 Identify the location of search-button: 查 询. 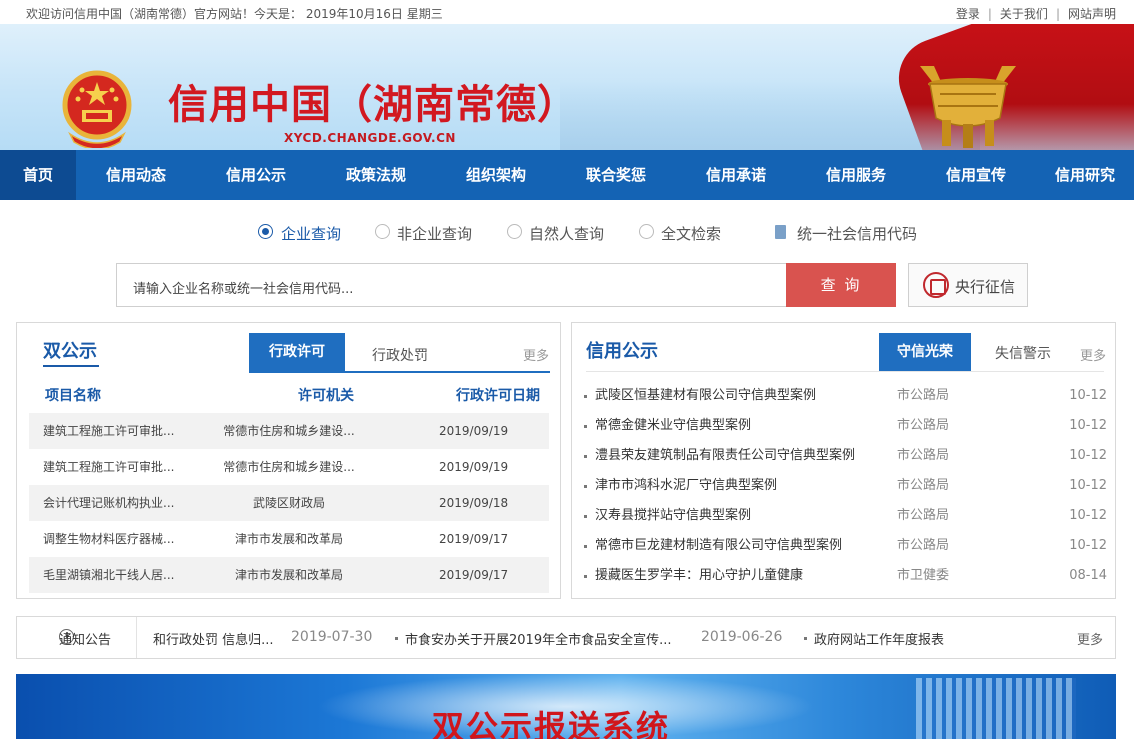
(841, 285).